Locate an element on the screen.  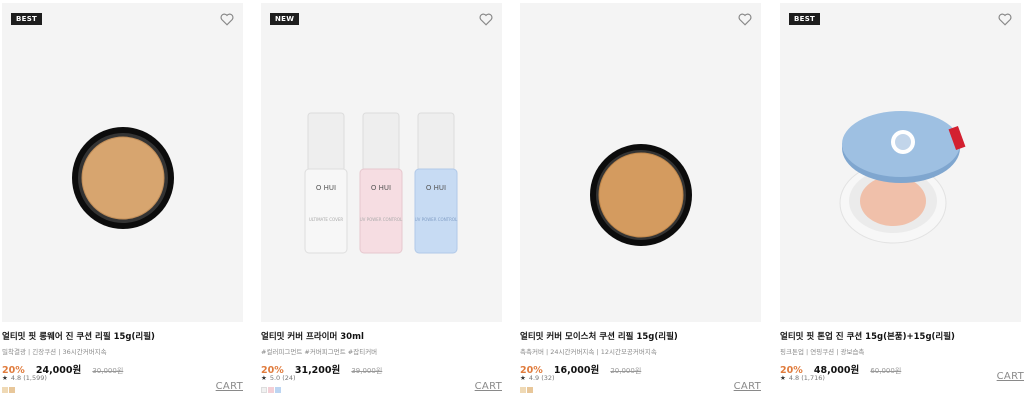
product-title: 얼티밋 커버 모이스처 쿠션 리필 15g(리필) is located at coordinates (599, 336).